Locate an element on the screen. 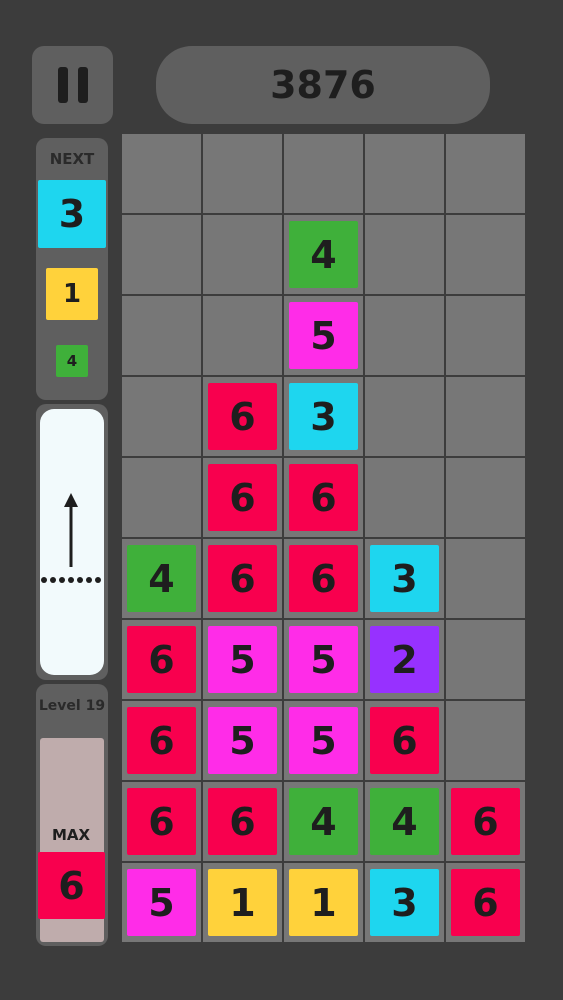 This screenshot has height=1000, width=563. max-tile: 6 is located at coordinates (71, 885).